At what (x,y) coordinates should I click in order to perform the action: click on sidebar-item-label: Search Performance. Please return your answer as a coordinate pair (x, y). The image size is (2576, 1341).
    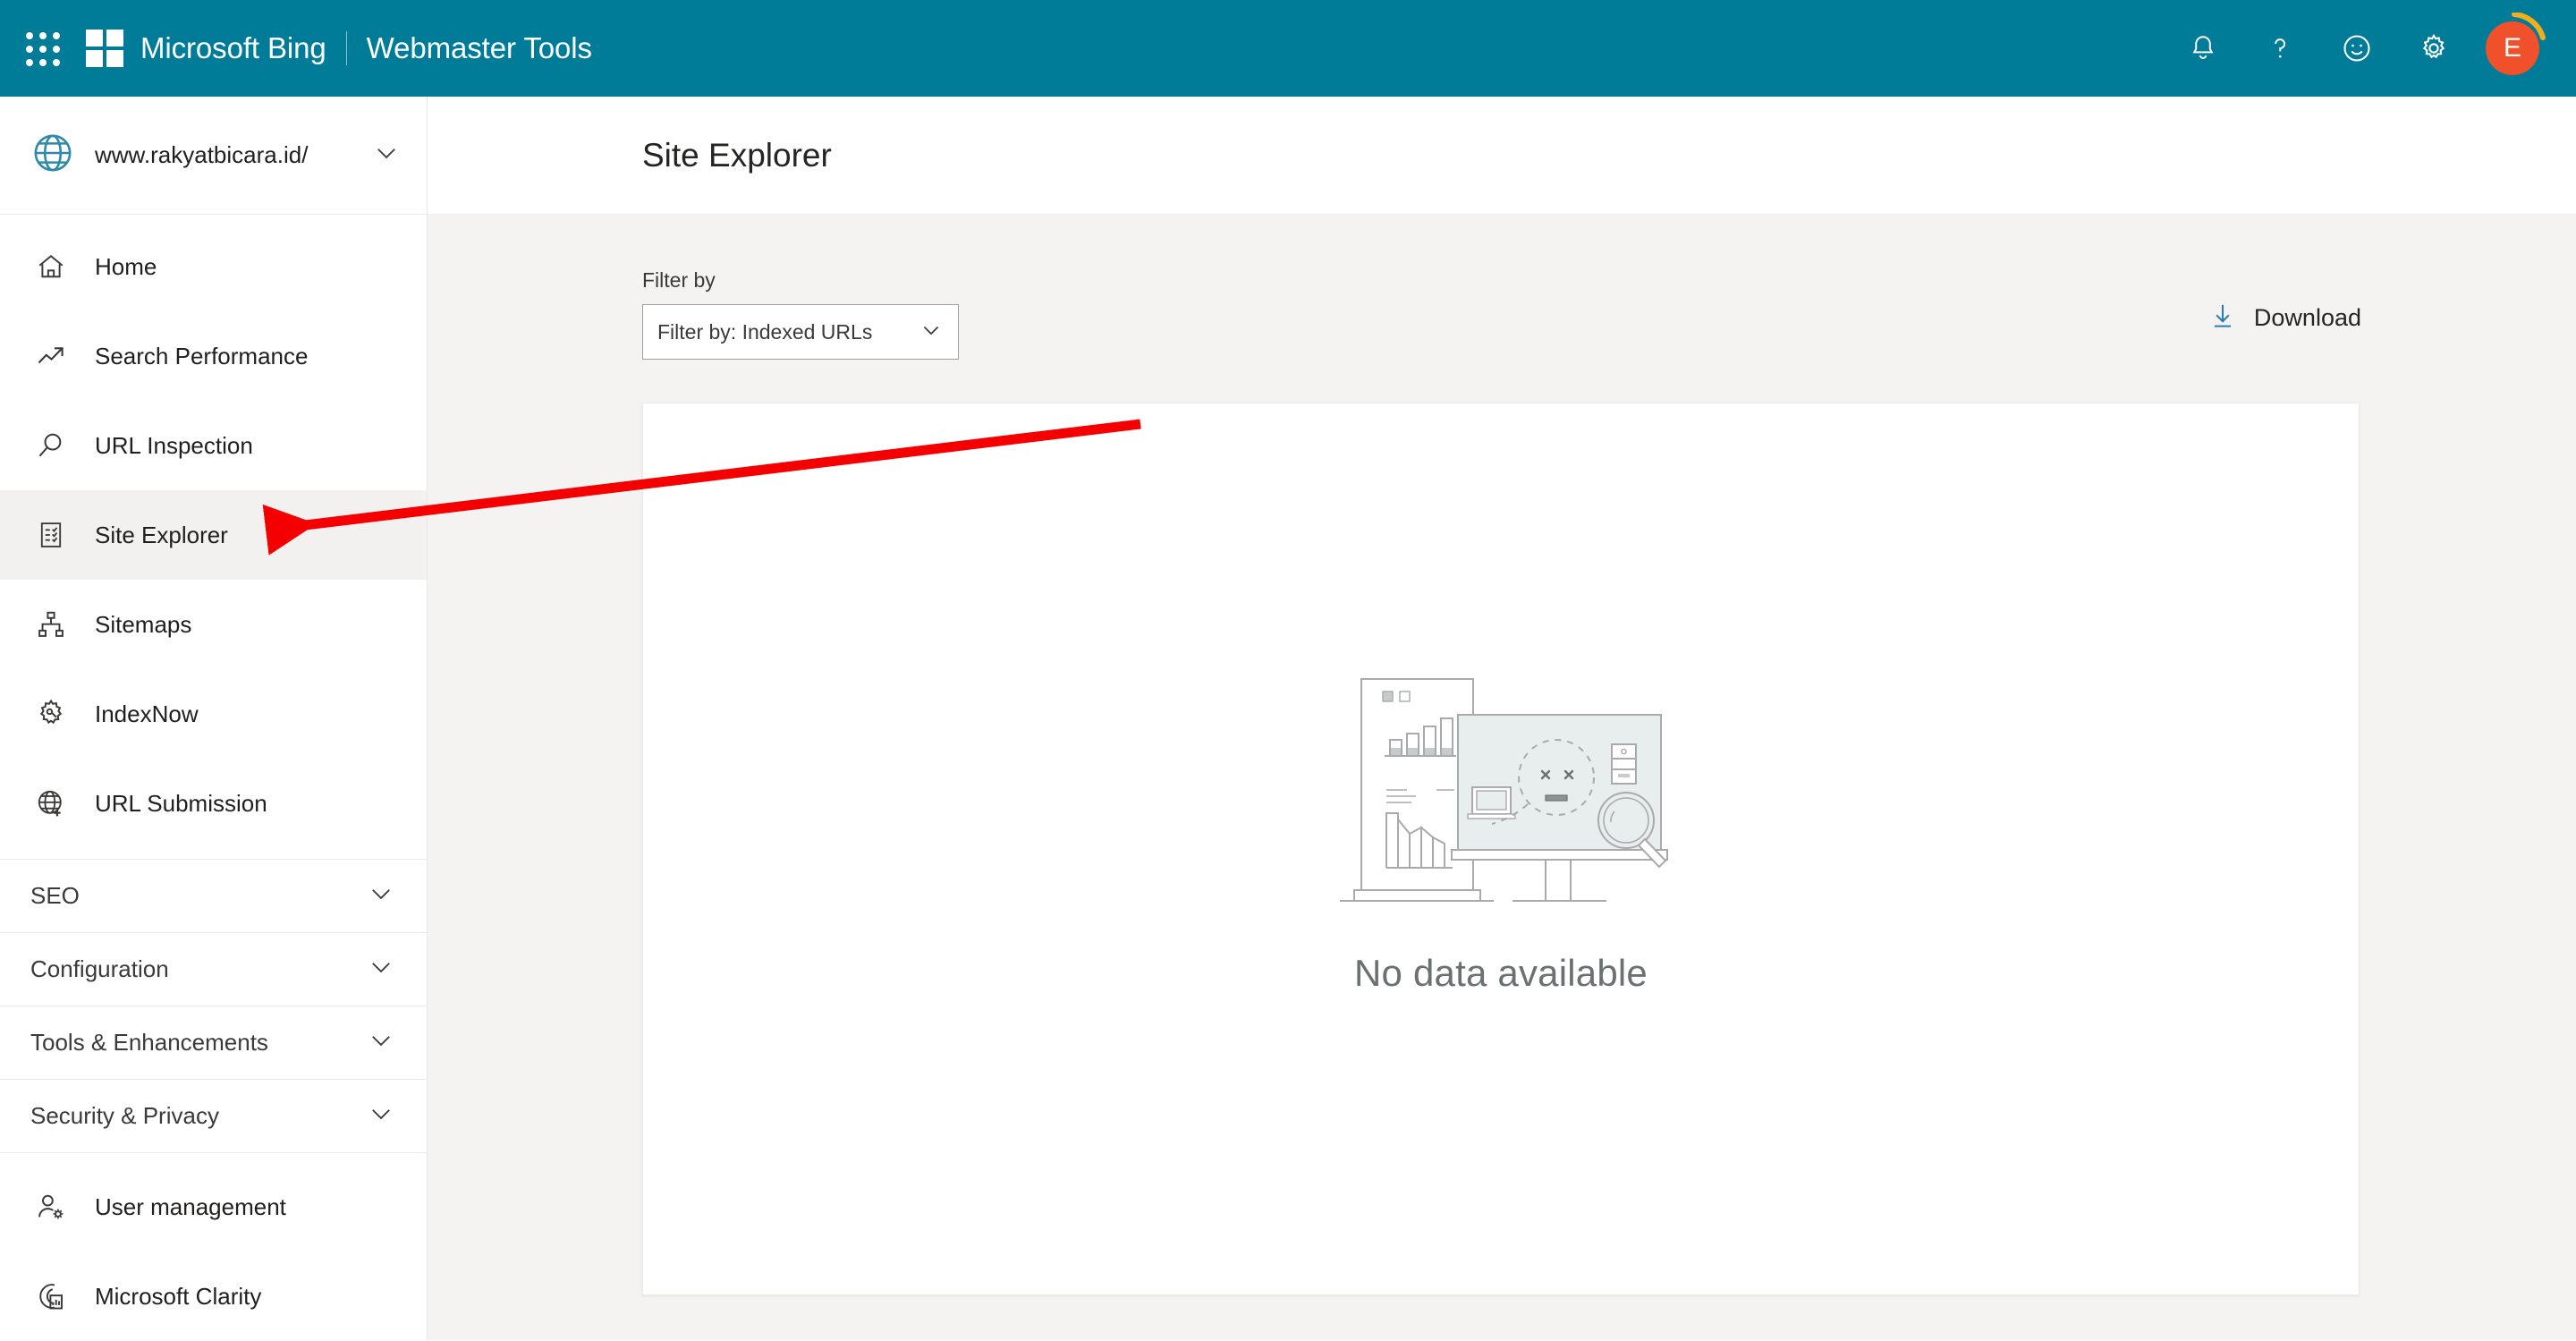
    Looking at the image, I should click on (202, 355).